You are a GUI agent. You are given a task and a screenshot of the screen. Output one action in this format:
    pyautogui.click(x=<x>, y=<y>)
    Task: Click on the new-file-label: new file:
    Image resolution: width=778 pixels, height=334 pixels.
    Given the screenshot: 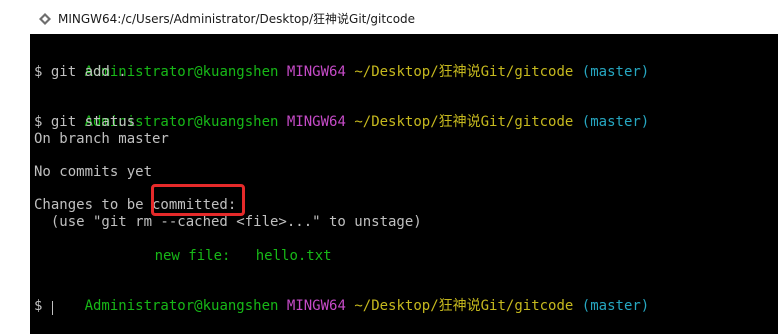 What is the action you would take?
    pyautogui.click(x=192, y=256)
    